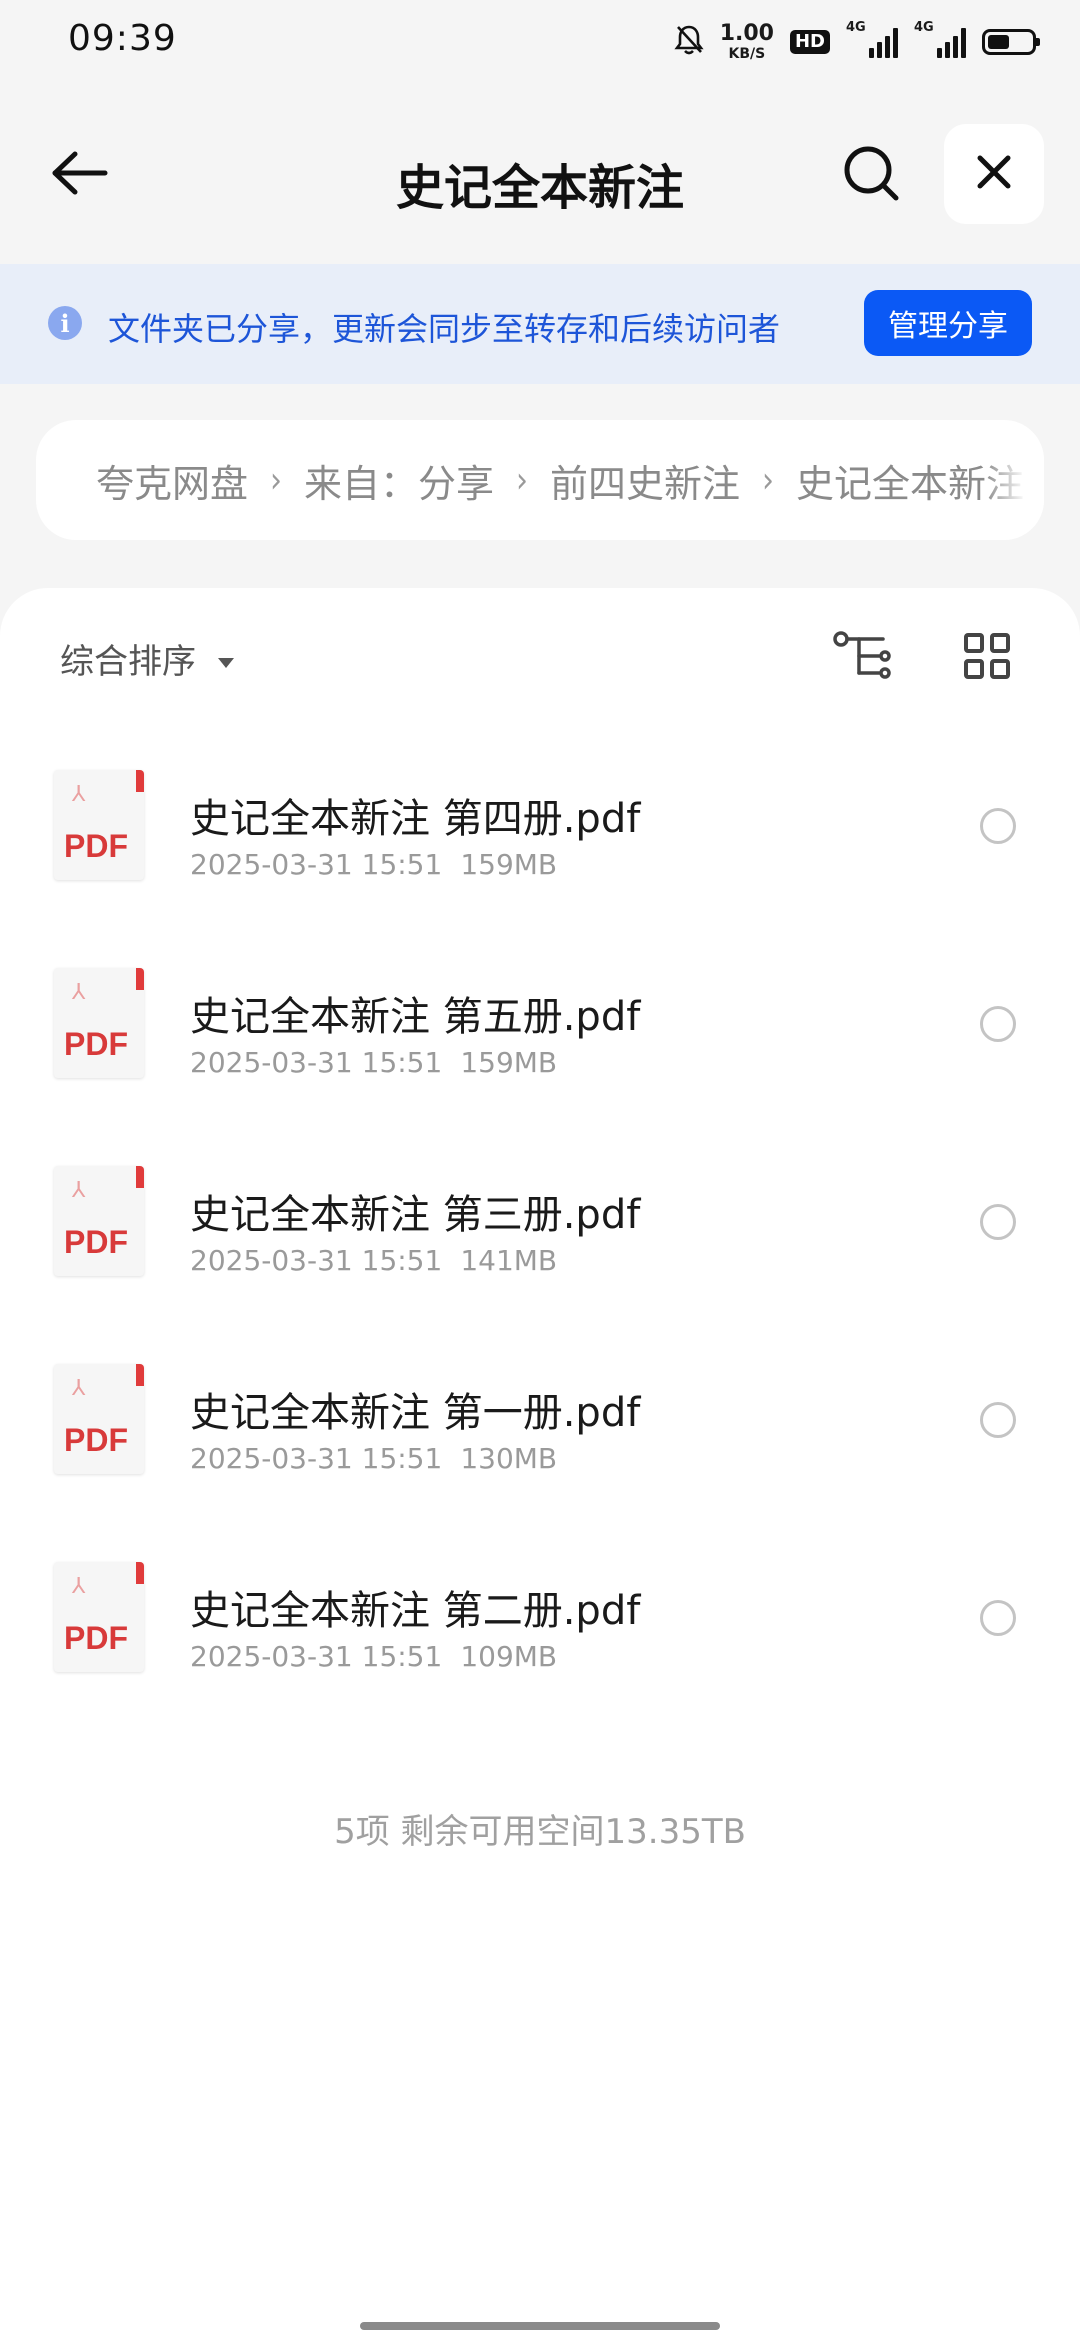  Describe the element at coordinates (689, 42) in the screenshot. I see `bell-muted-icon` at that location.